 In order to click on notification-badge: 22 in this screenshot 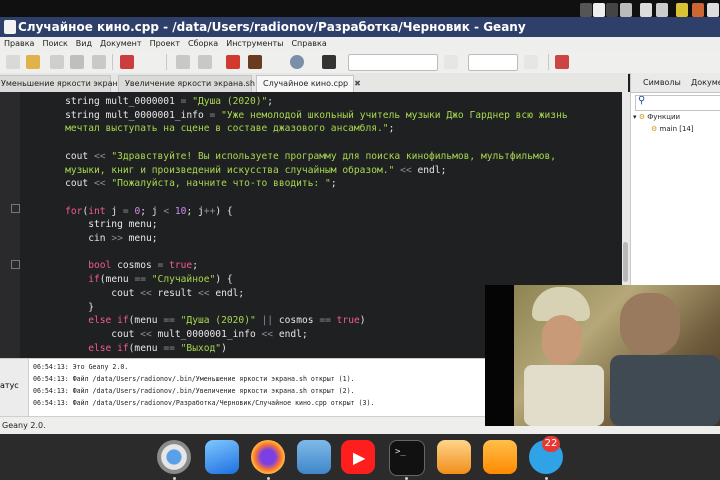, I will do `click(551, 444)`.